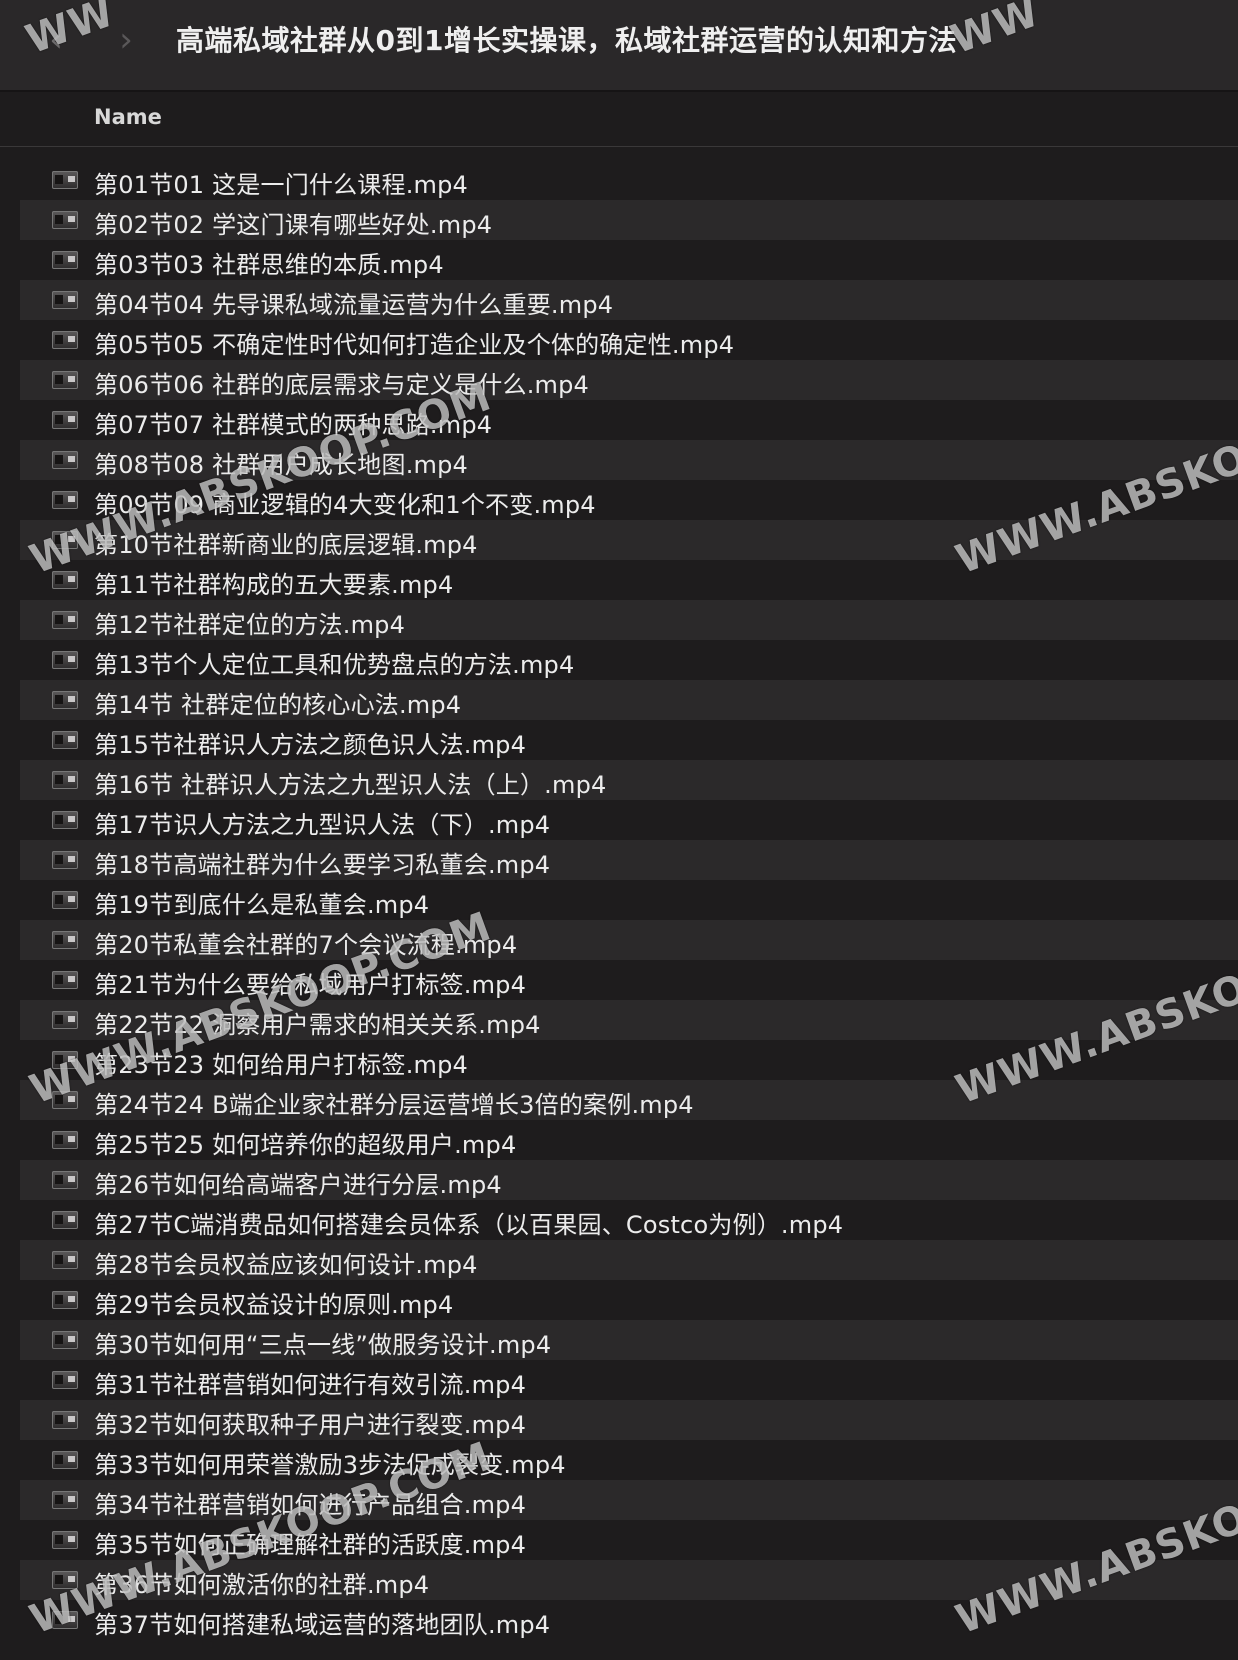  What do you see at coordinates (342, 385) in the screenshot?
I see `file-name: 第06节06 社群的底层需求与定义是什么.mp4` at bounding box center [342, 385].